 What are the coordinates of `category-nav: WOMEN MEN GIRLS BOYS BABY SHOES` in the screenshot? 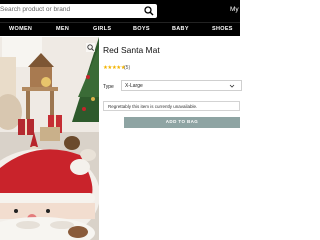 It's located at (120, 29).